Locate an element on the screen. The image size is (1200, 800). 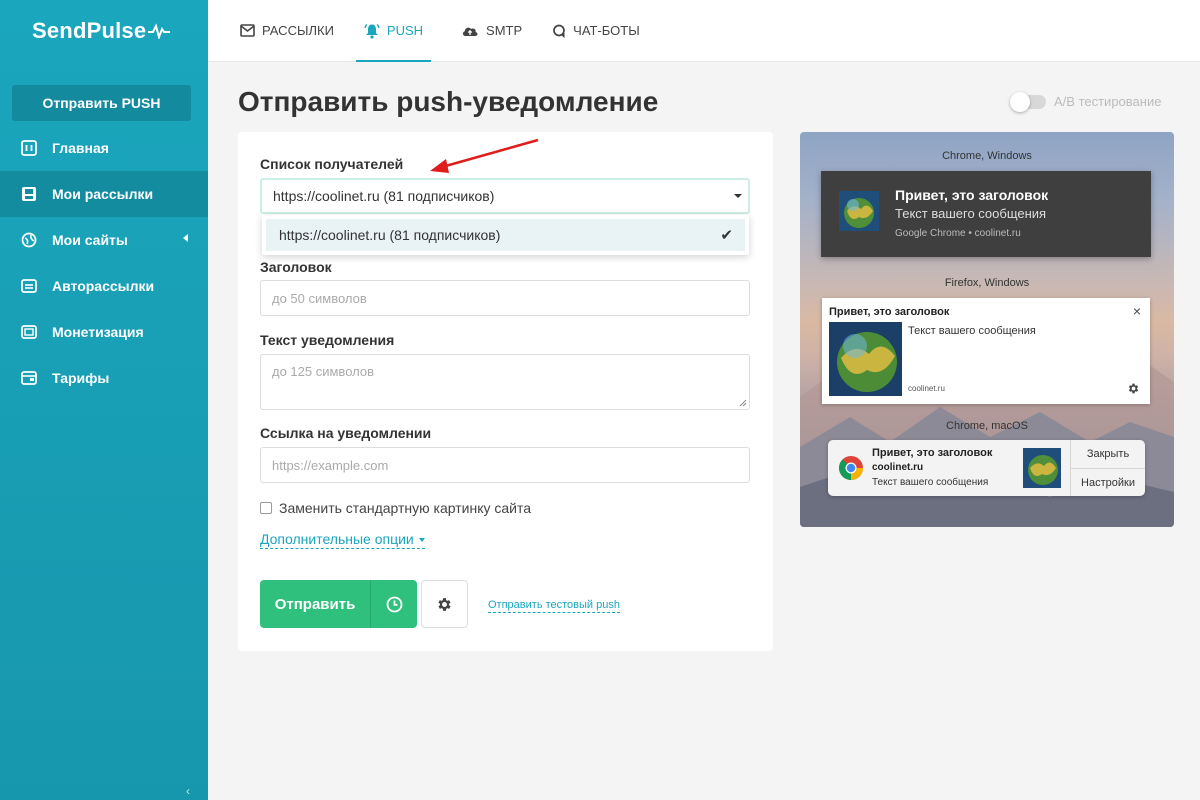
money-icon is located at coordinates (29, 332).